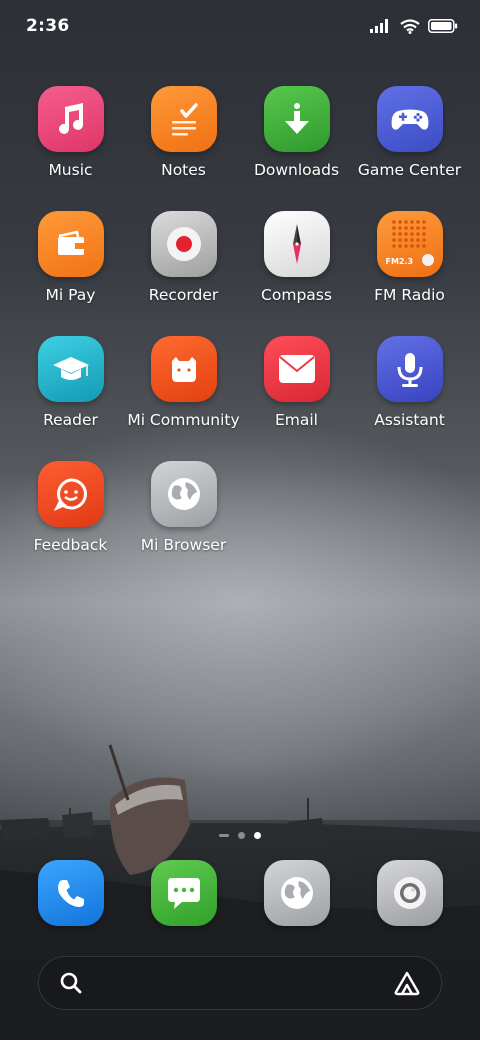 The width and height of the screenshot is (480, 1040). What do you see at coordinates (70, 494) in the screenshot?
I see `smiley-chat-icon` at bounding box center [70, 494].